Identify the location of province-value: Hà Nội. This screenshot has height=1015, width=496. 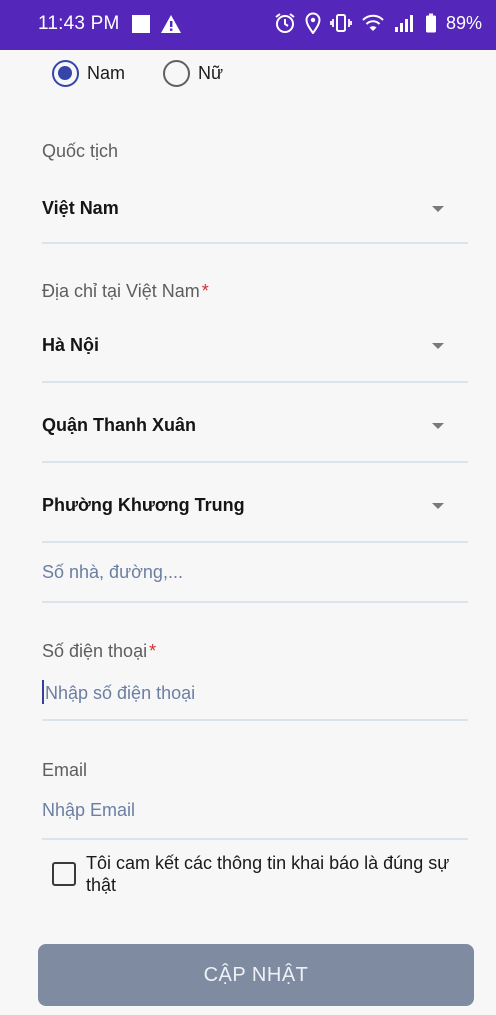
(71, 345).